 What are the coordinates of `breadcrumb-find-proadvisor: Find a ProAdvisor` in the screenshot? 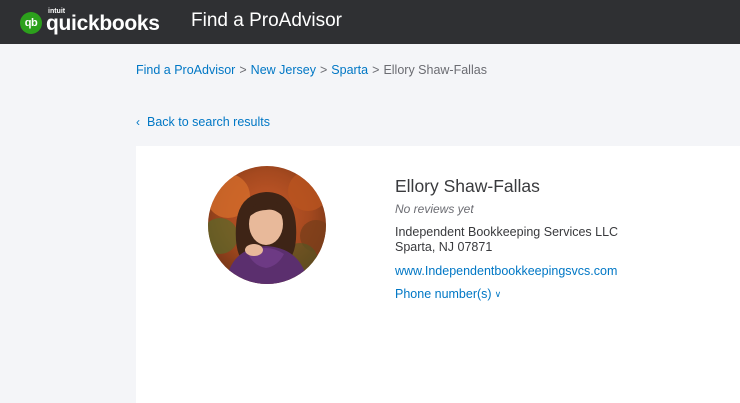 It's located at (185, 70).